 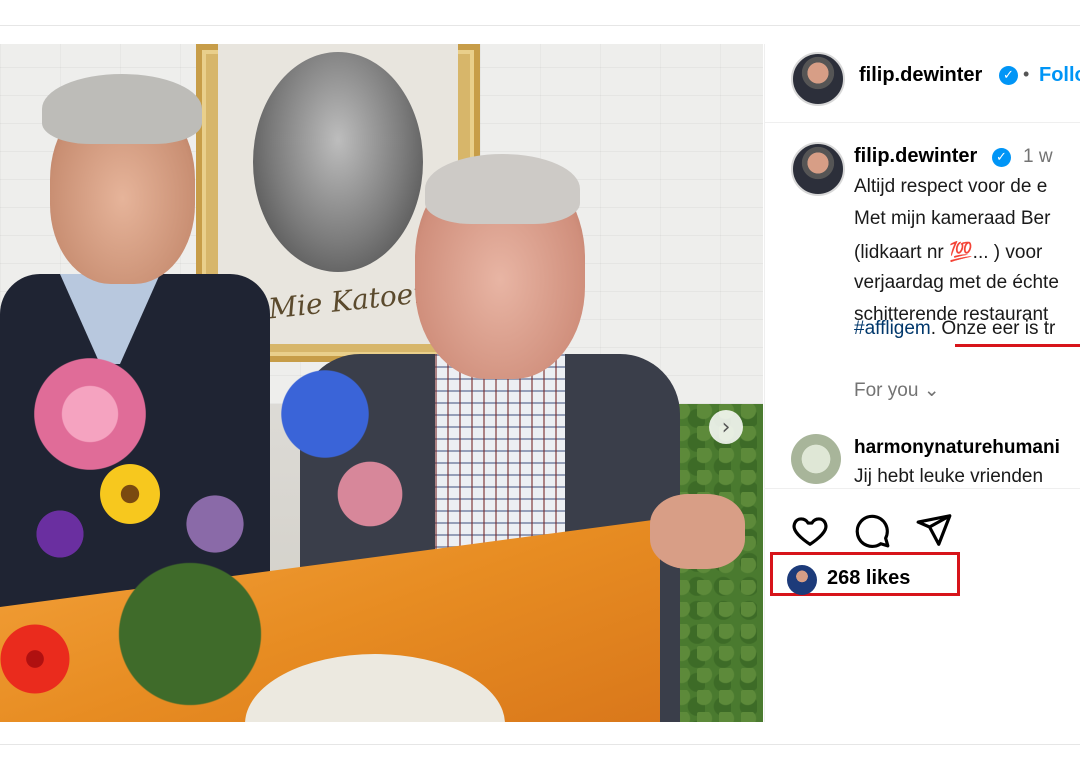 What do you see at coordinates (949, 476) in the screenshot?
I see `comment-text: Jij hebt leuke vrienden` at bounding box center [949, 476].